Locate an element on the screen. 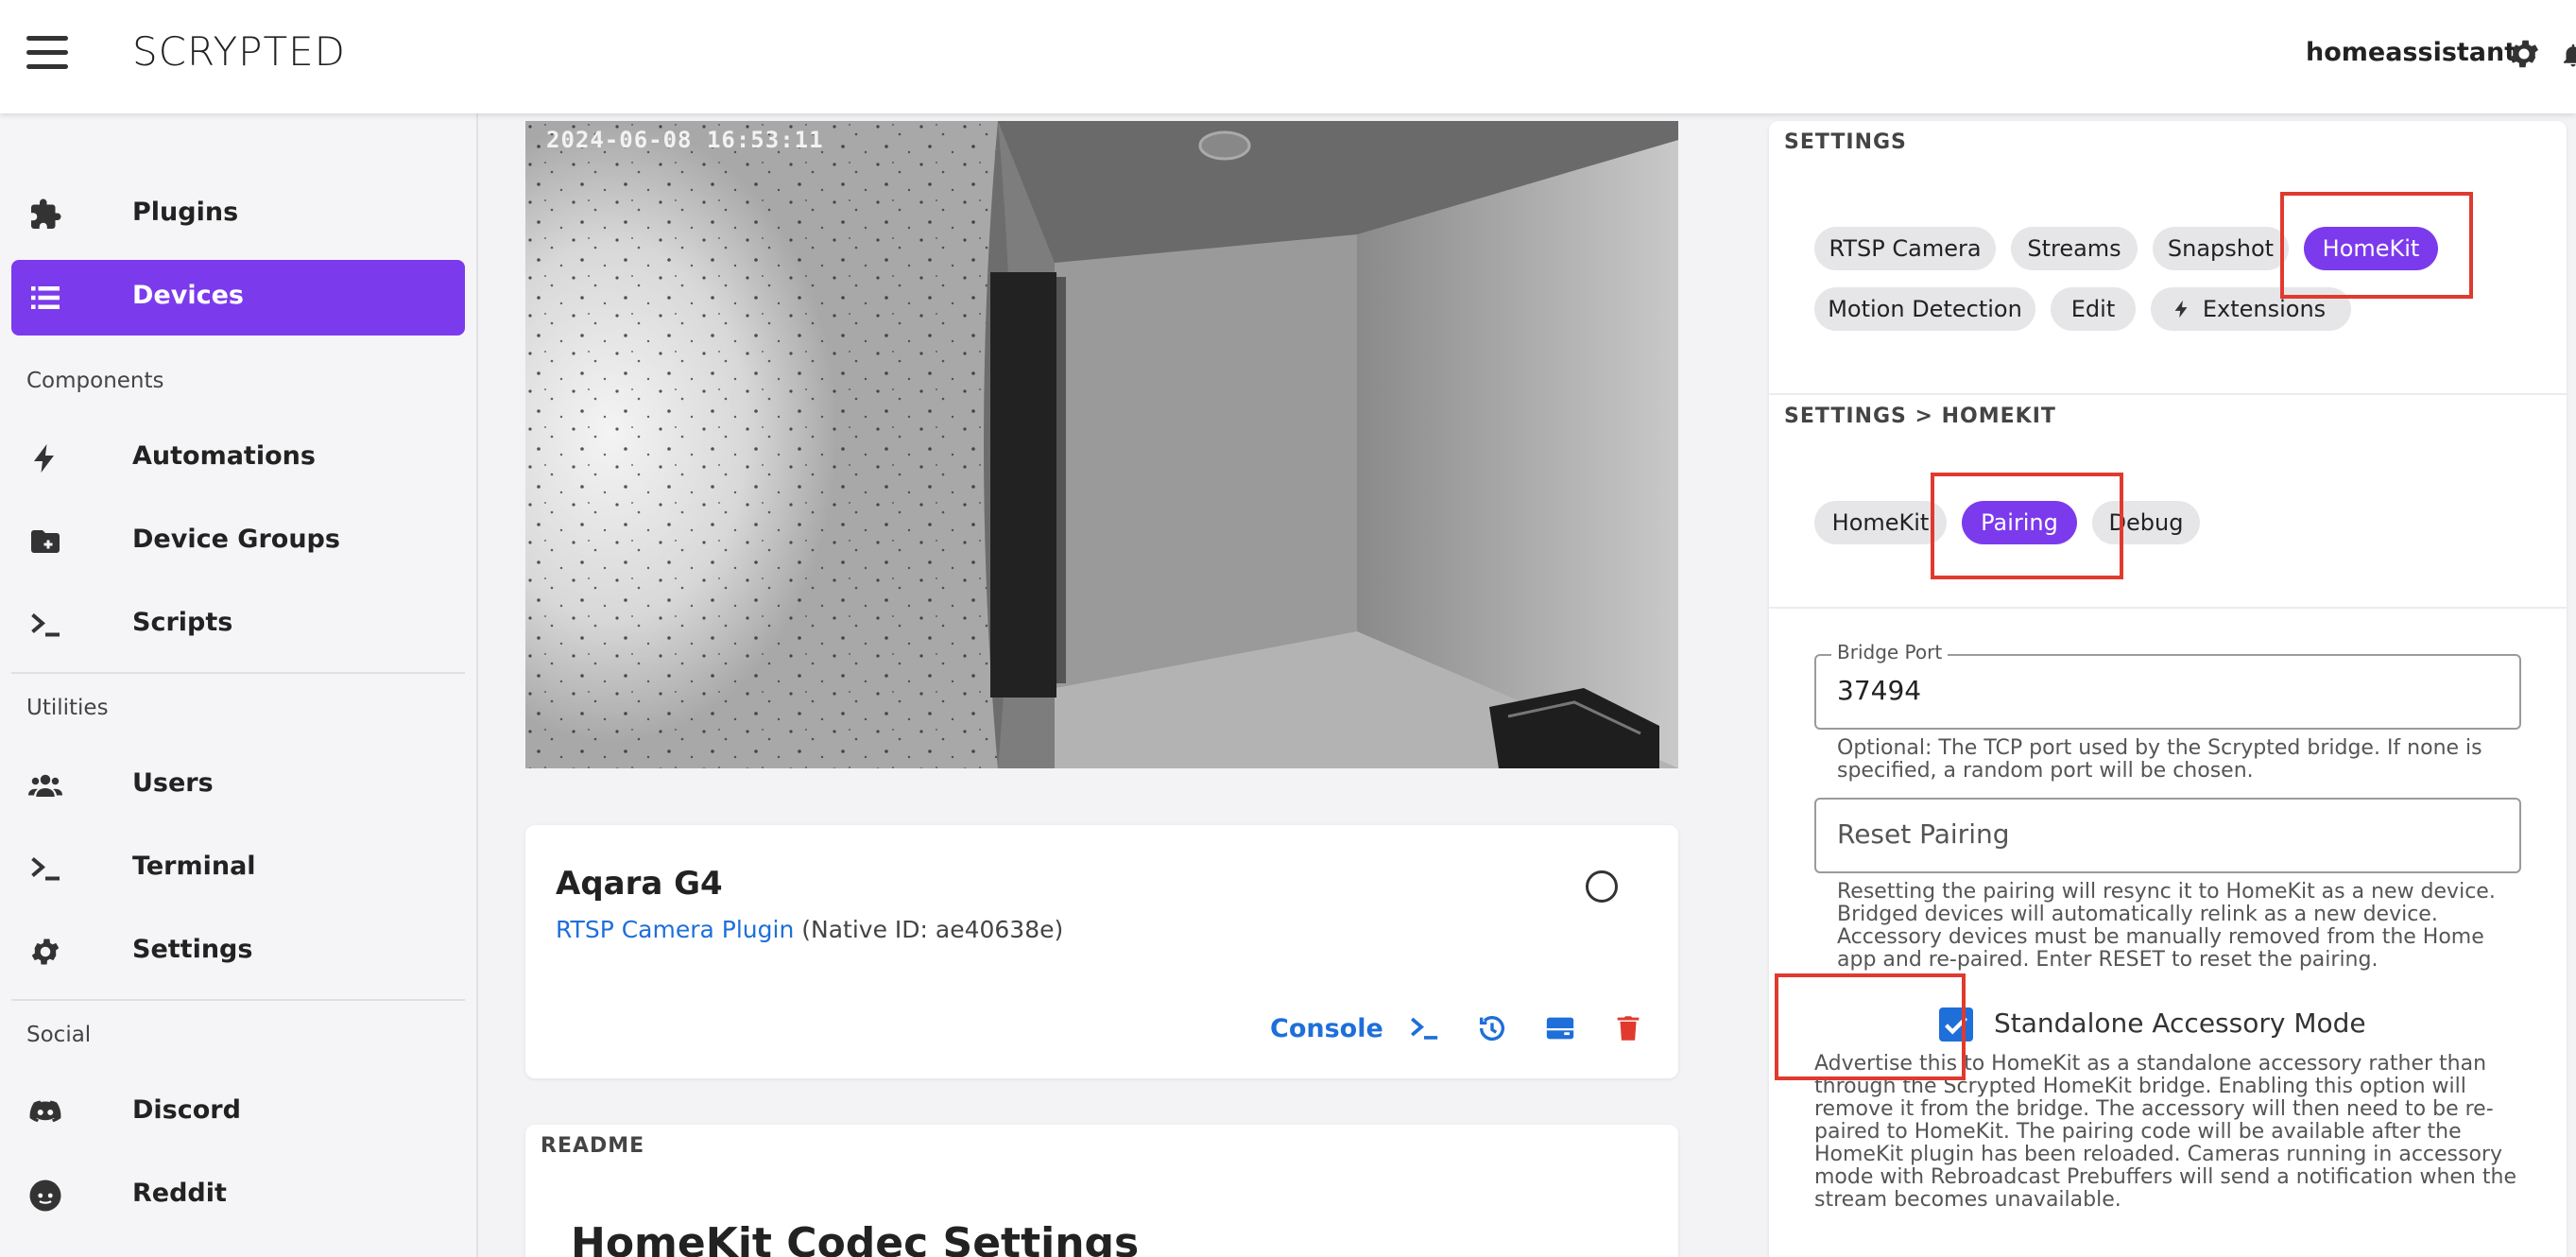  sidebar-item-label: Terminal is located at coordinates (194, 866).